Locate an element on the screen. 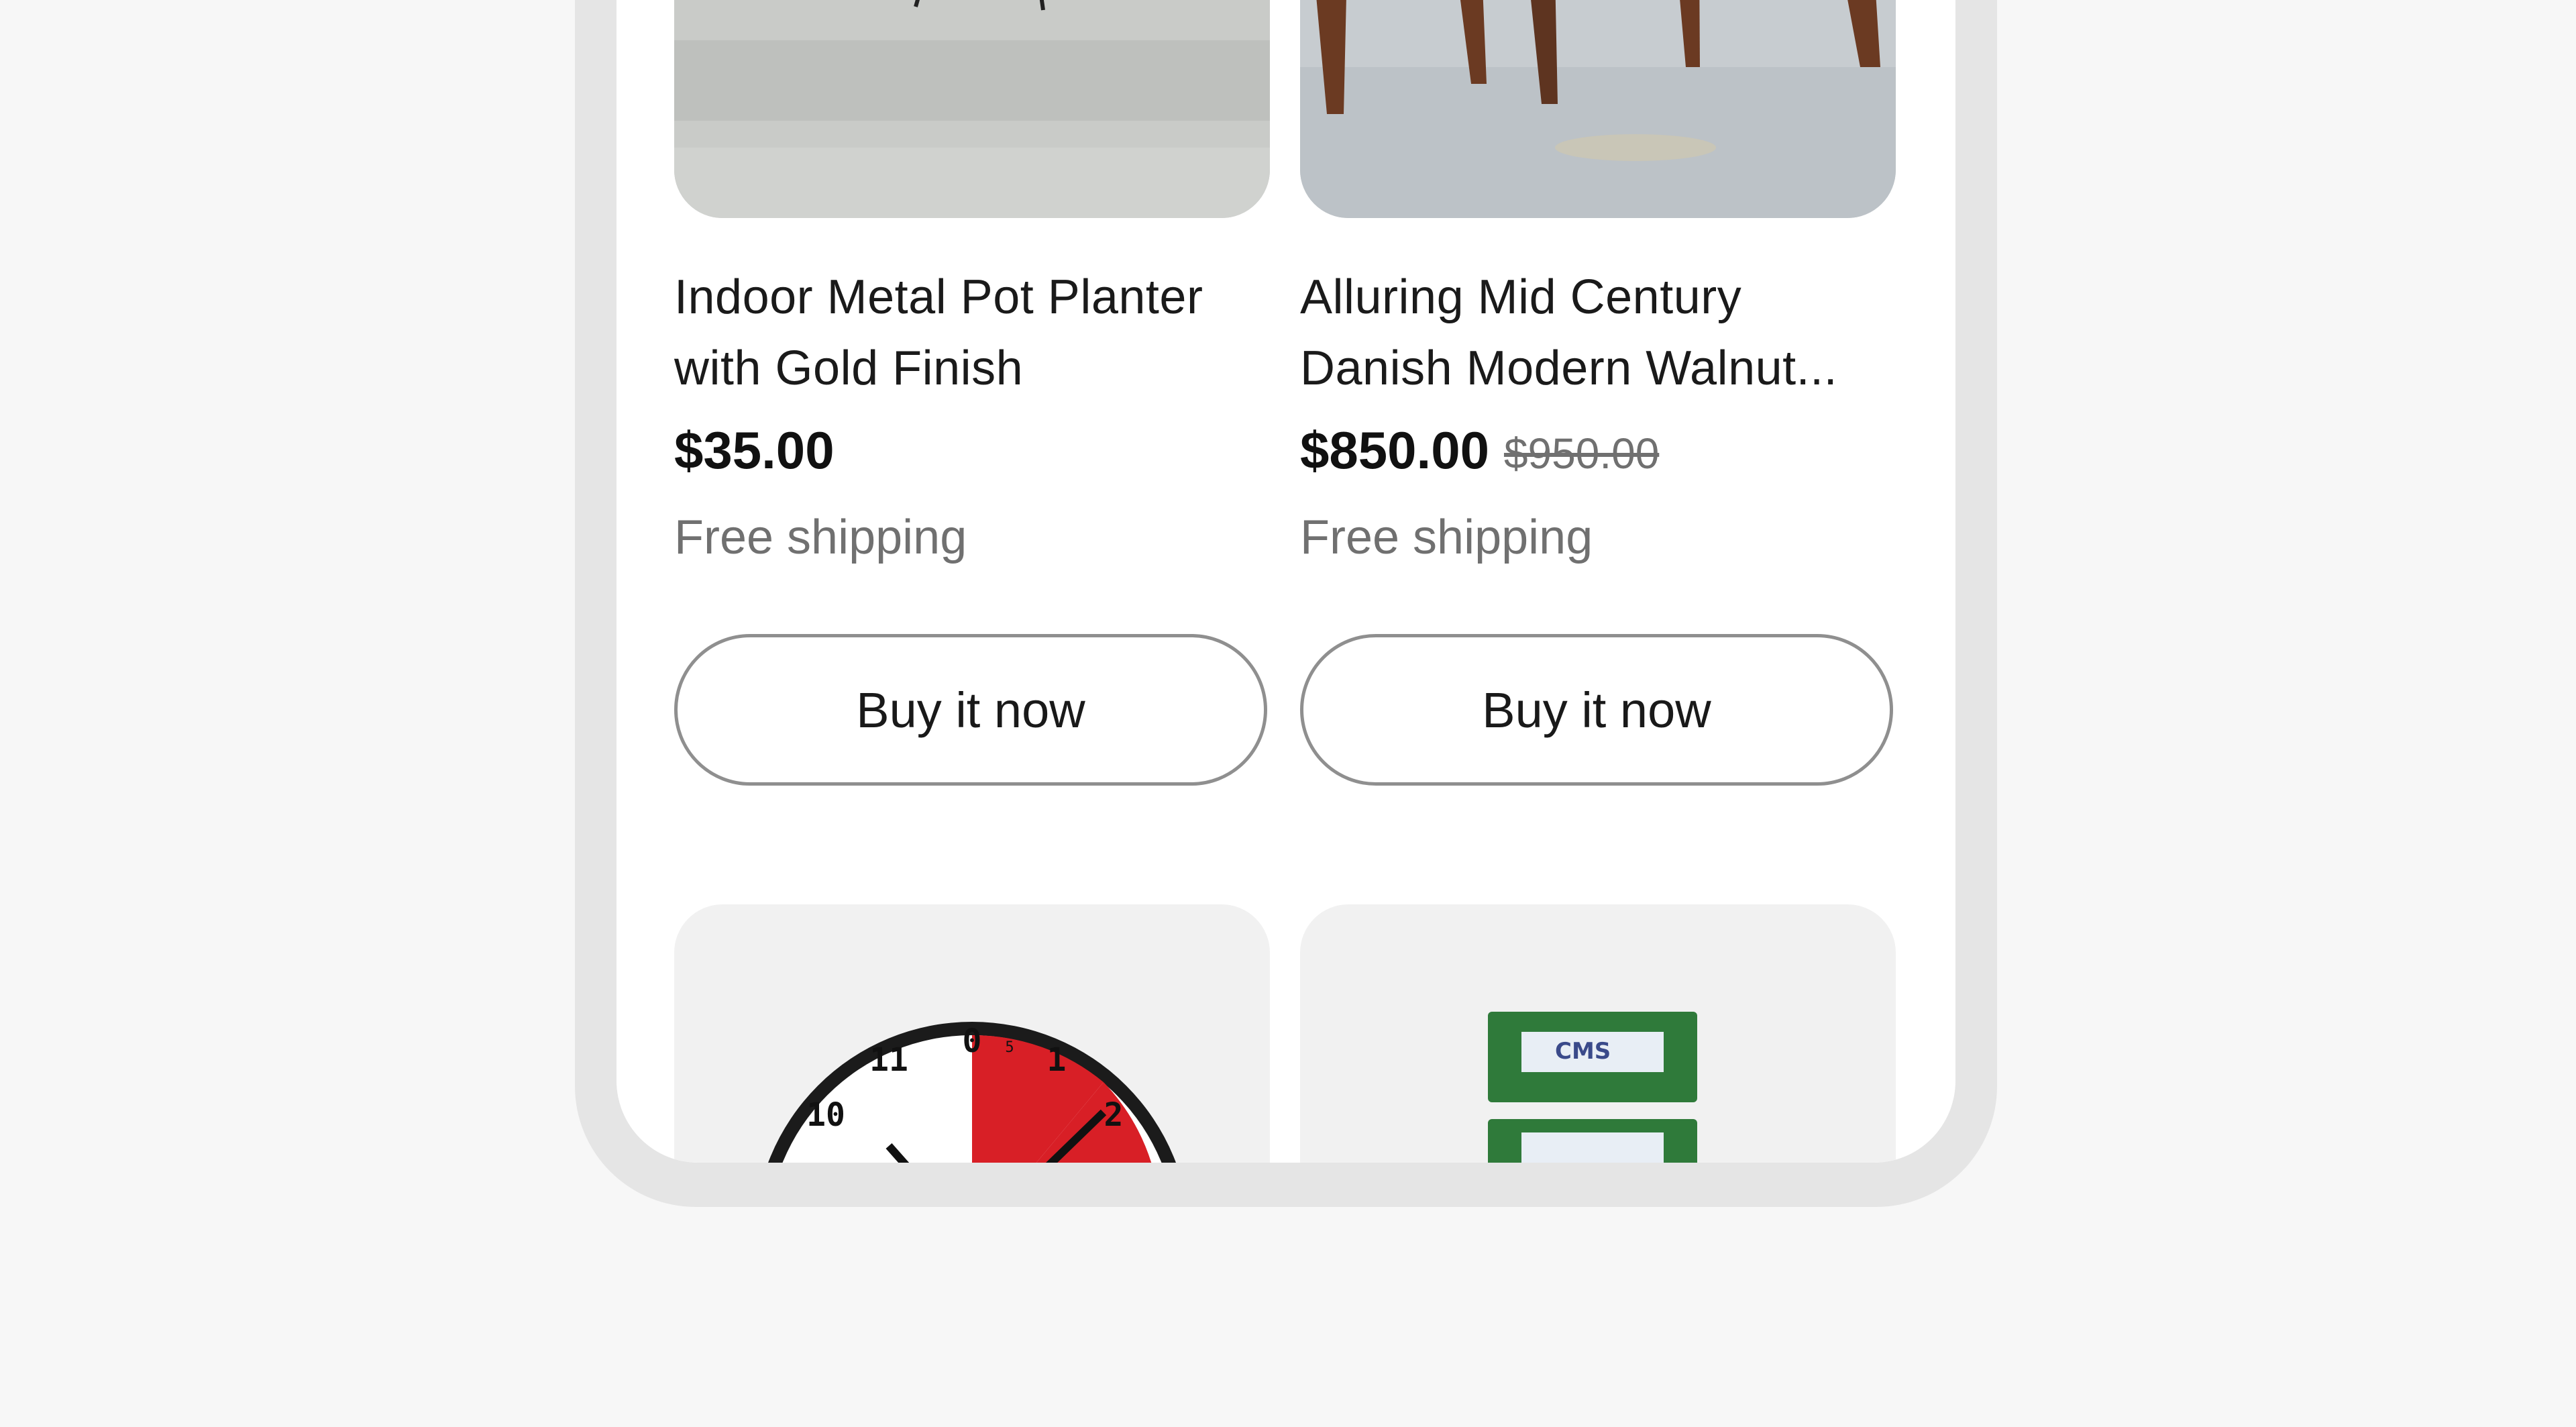  clock-number-2: 2 is located at coordinates (1114, 1115).